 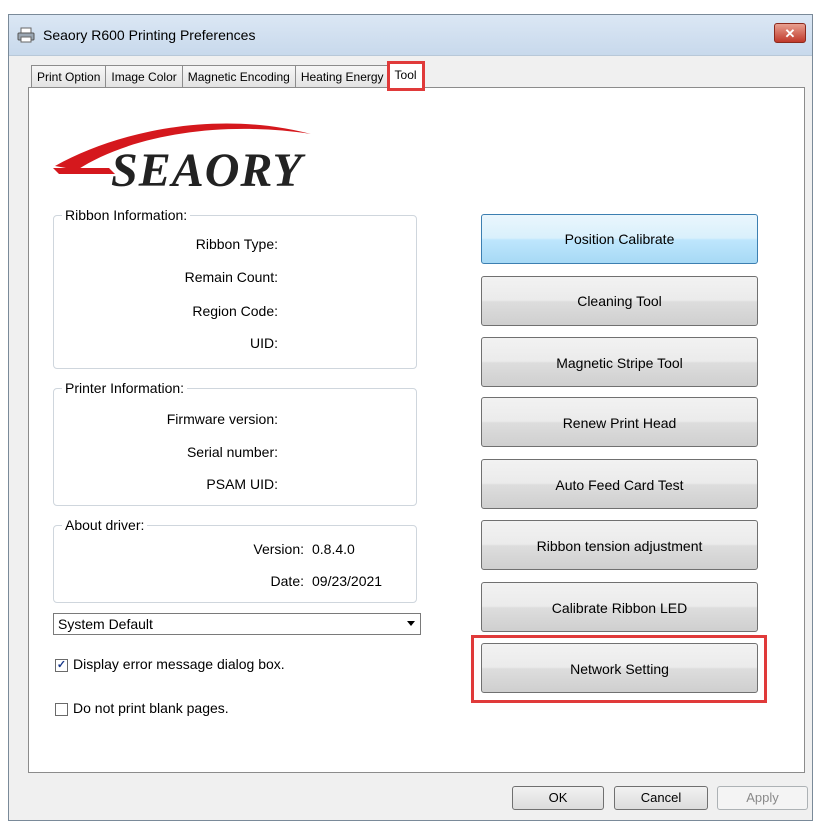 What do you see at coordinates (333, 549) in the screenshot?
I see `version-value: 0.8.4.0` at bounding box center [333, 549].